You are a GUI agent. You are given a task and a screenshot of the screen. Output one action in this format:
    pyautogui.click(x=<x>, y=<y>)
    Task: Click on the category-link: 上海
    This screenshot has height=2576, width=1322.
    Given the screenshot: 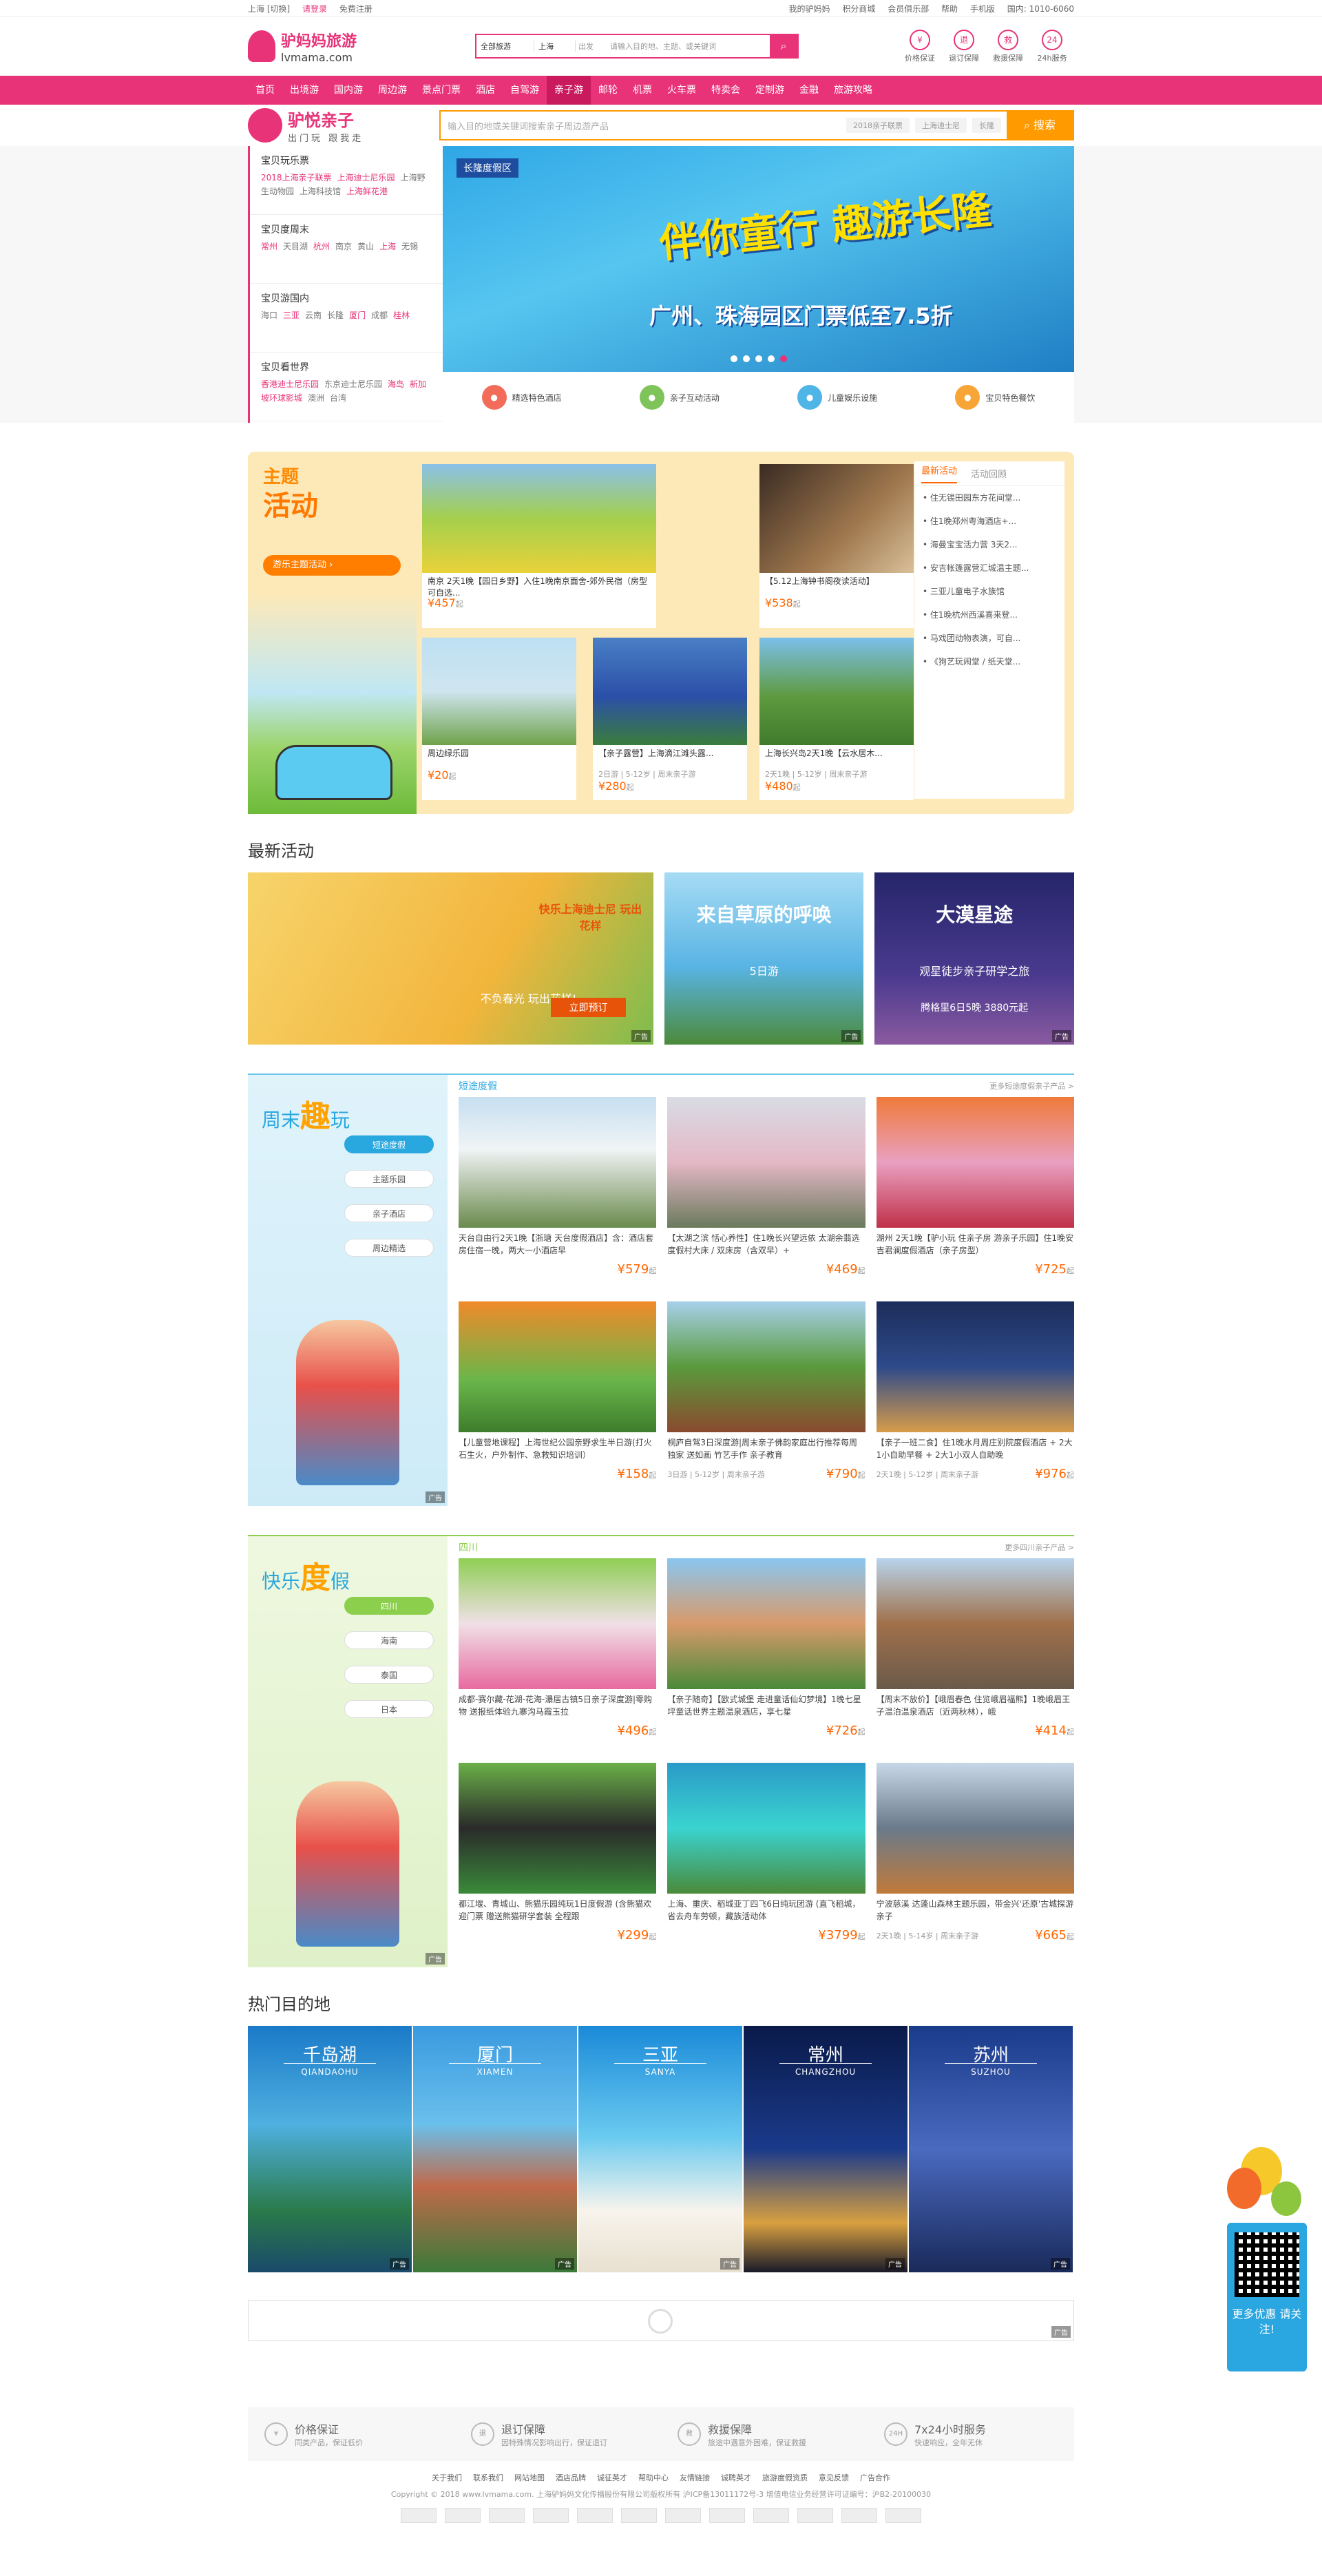 What is the action you would take?
    pyautogui.click(x=387, y=246)
    